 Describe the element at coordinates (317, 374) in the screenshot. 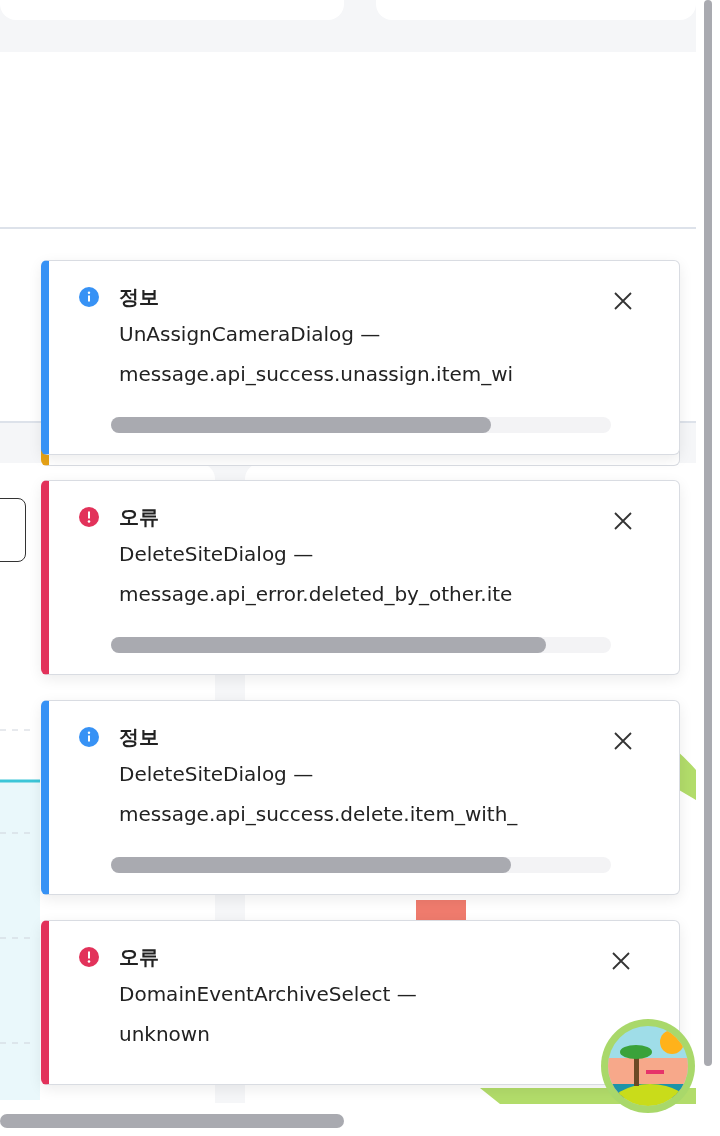

I see `toast-message: message.api_success.unassign.item_wi` at that location.